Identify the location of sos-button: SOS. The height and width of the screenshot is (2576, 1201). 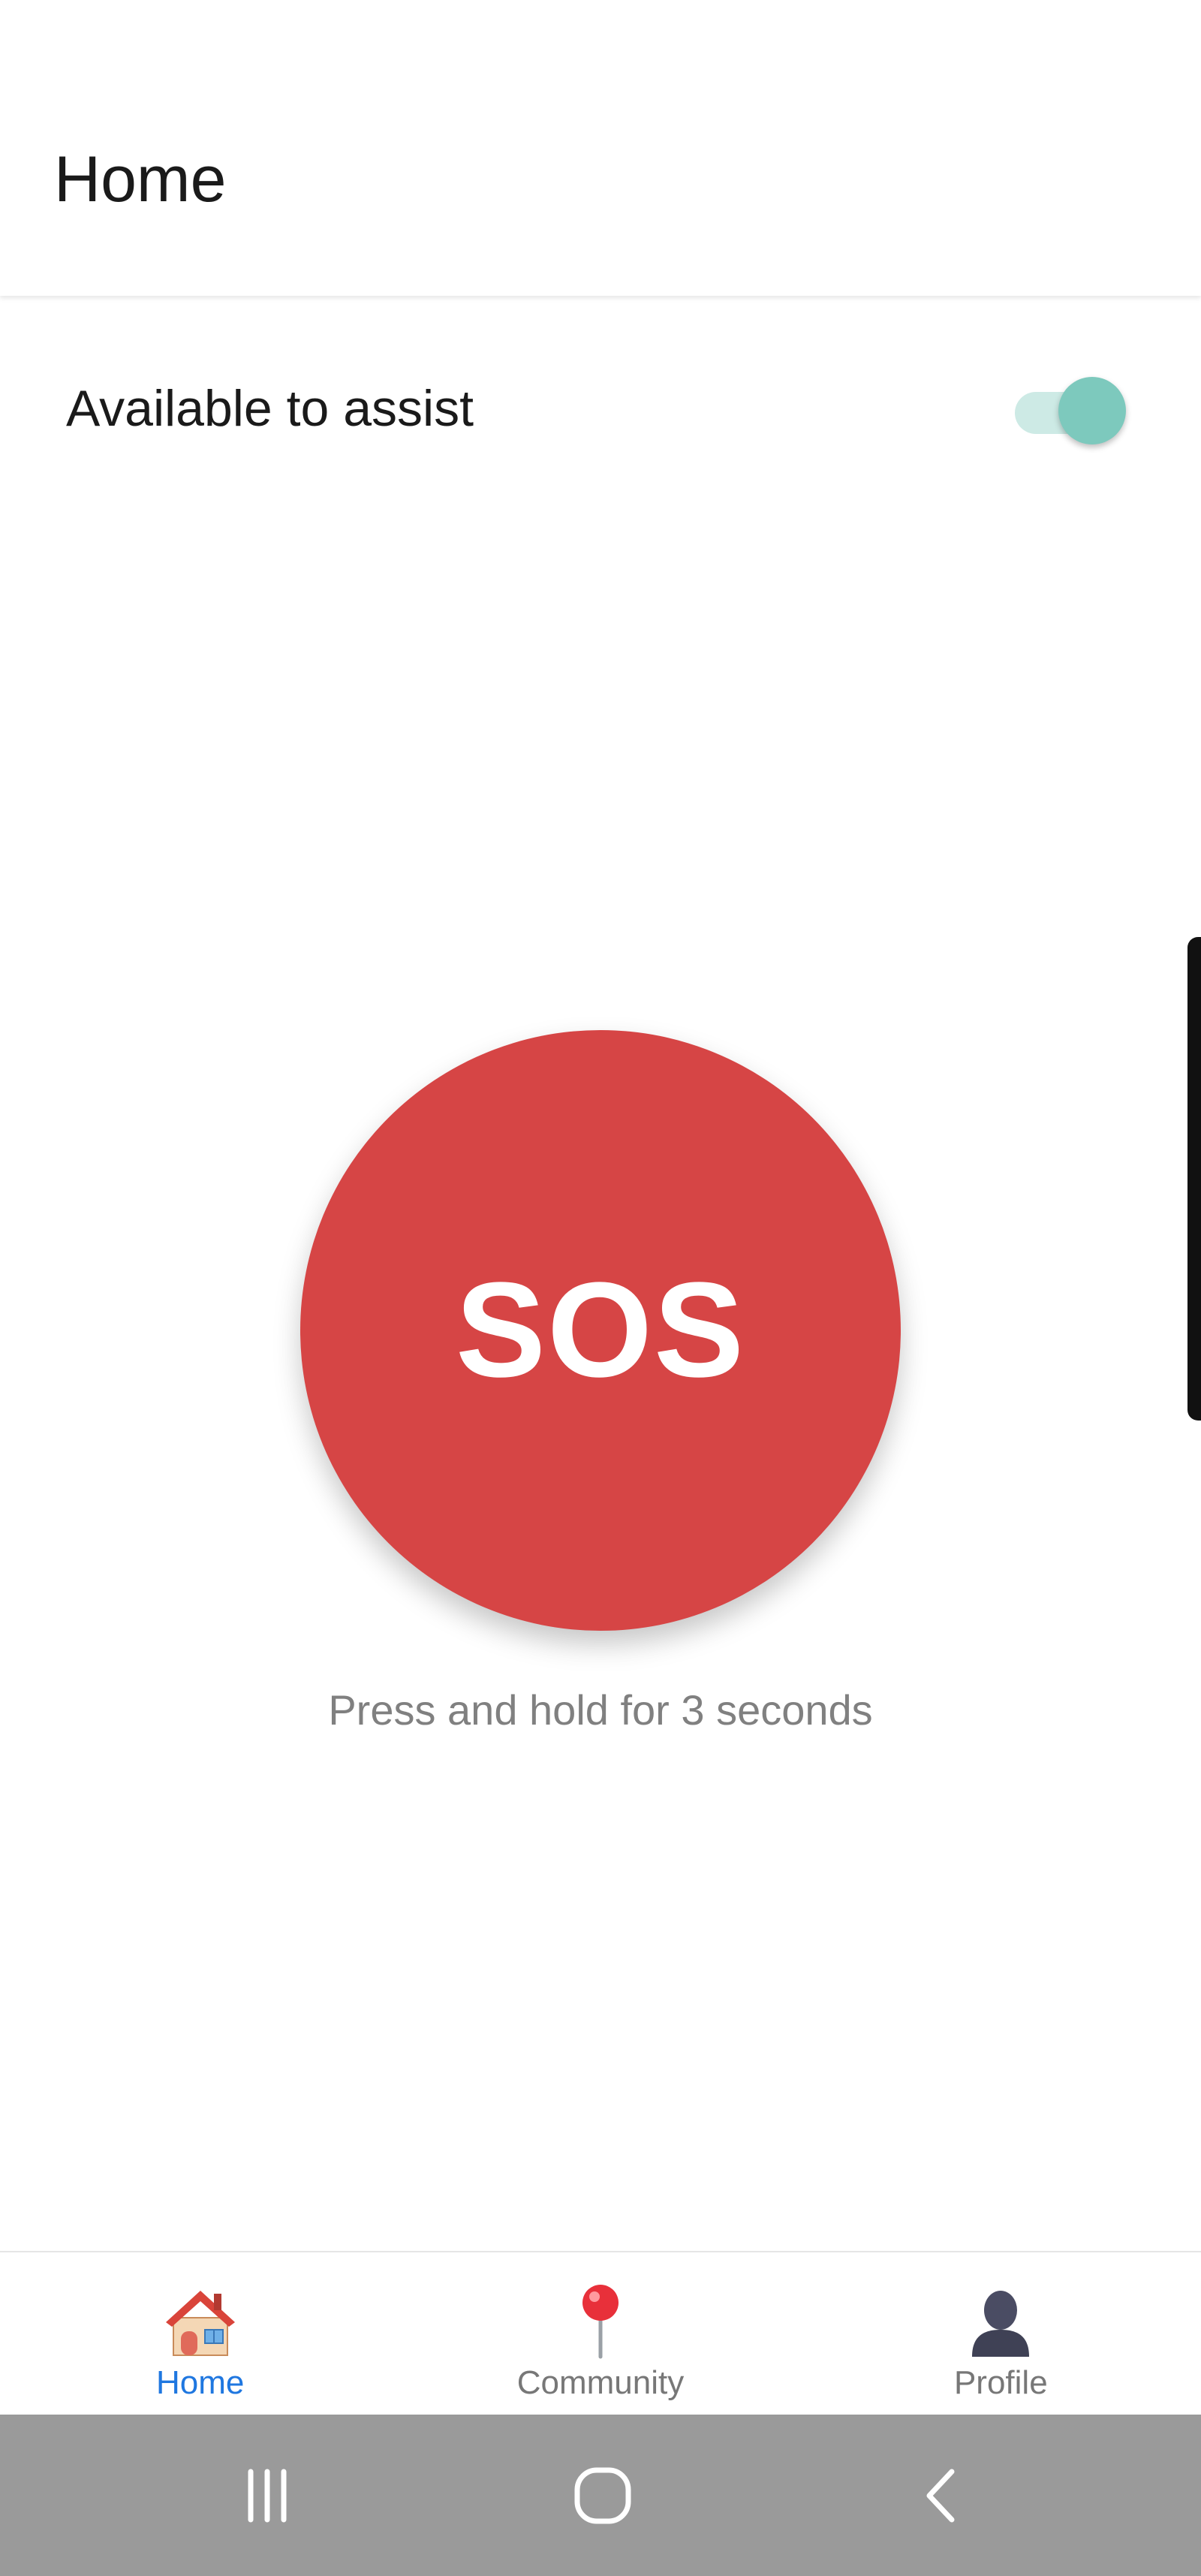
(600, 1330).